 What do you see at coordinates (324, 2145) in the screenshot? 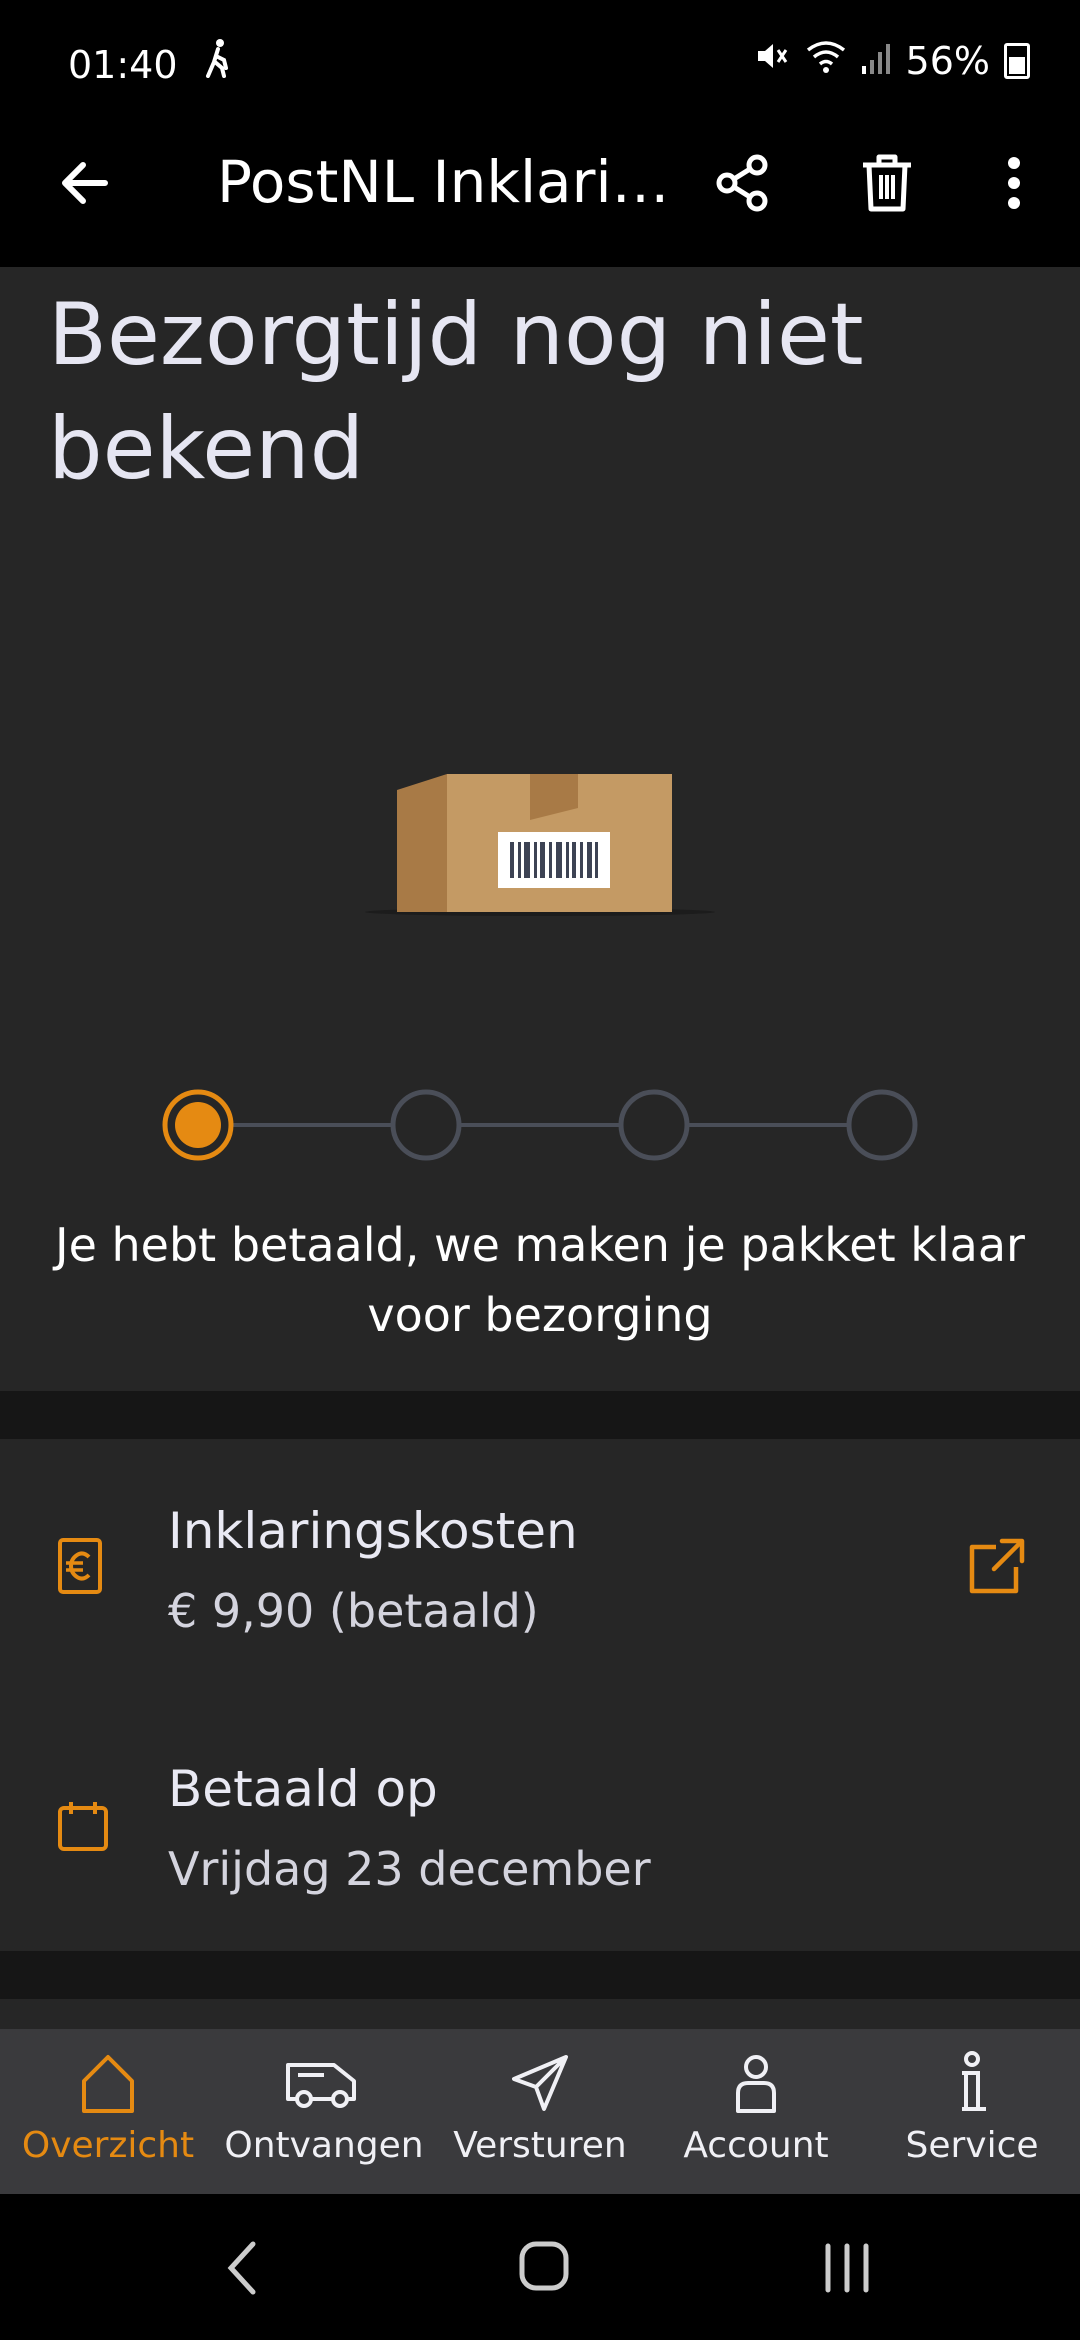
I see `nav-label: Ontvangen` at bounding box center [324, 2145].